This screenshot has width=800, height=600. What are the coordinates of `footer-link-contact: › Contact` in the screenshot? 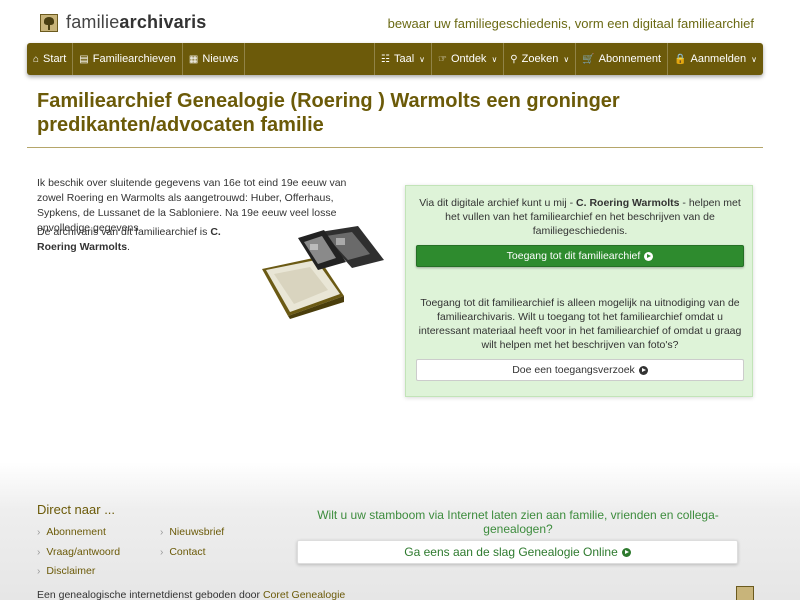 It's located at (183, 552).